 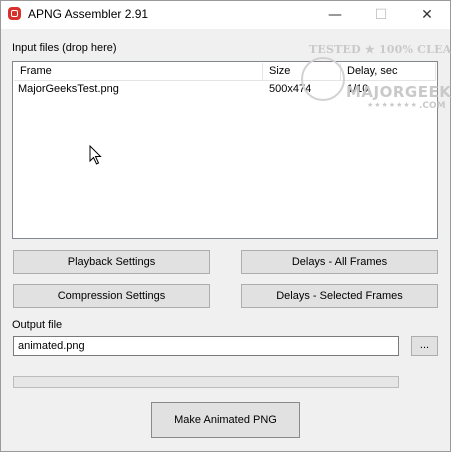 I want to click on column-header-delay: Delay, sec, so click(x=388, y=72).